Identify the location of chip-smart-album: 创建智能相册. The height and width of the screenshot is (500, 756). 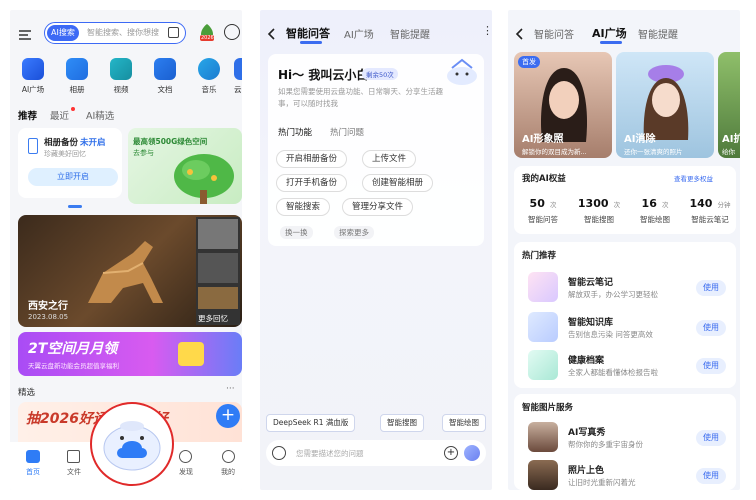
(398, 183).